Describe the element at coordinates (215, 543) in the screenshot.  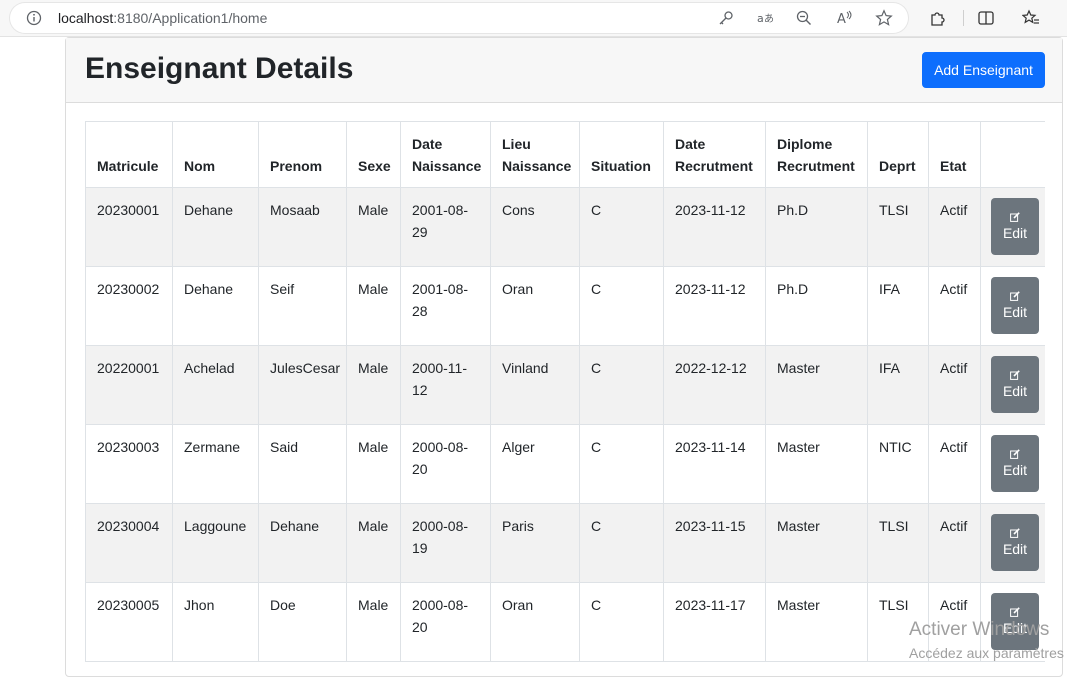
I see `table-cell: Laggoune` at that location.